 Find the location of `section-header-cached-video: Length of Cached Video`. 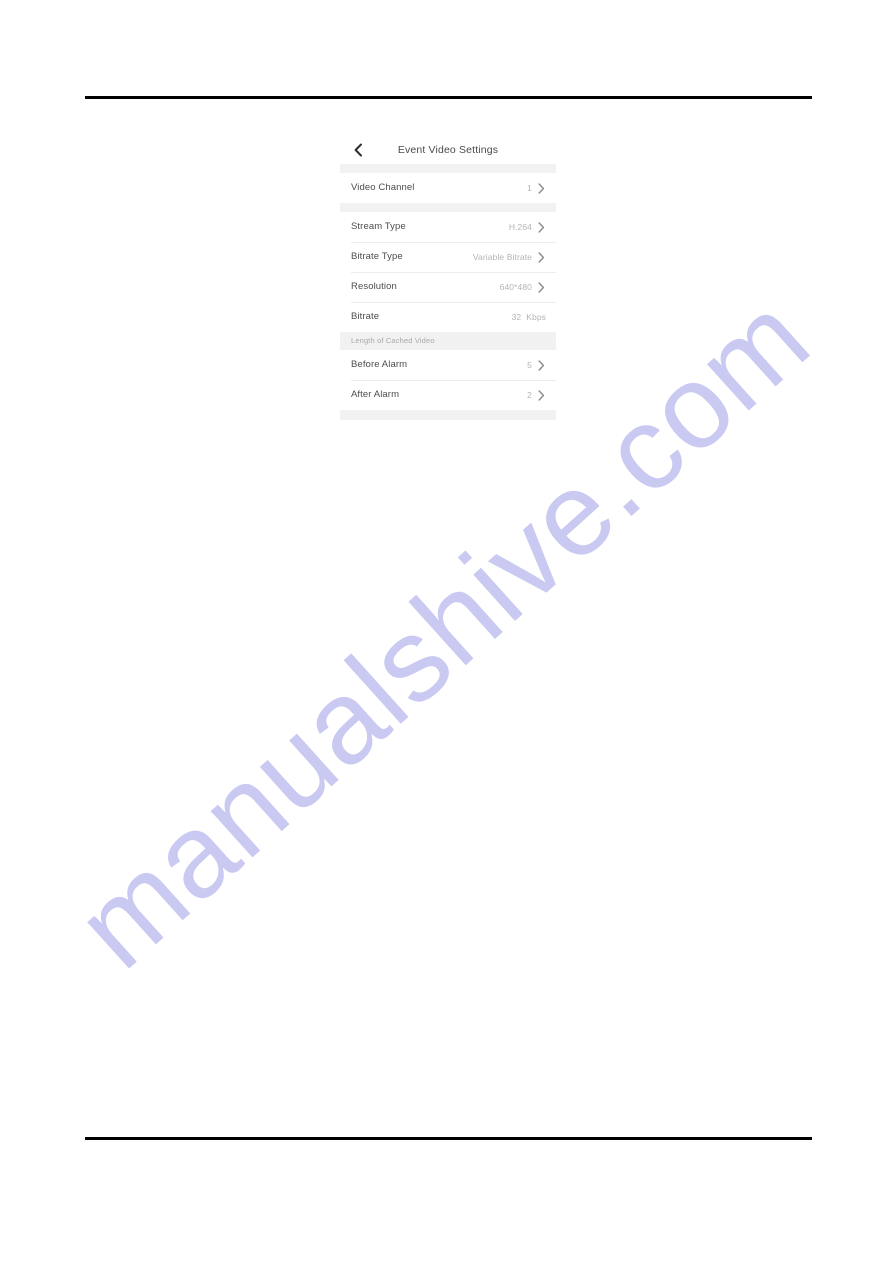

section-header-cached-video: Length of Cached Video is located at coordinates (448, 341).